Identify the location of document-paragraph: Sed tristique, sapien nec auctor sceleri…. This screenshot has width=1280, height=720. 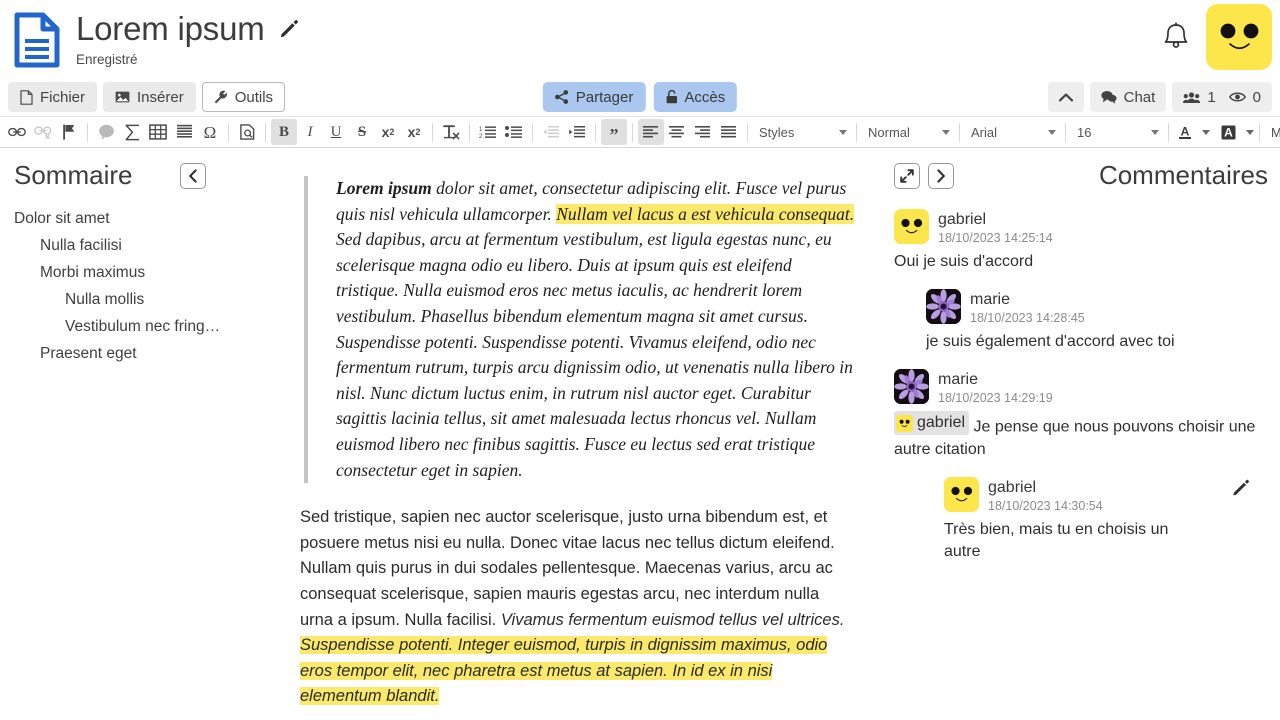
(575, 607).